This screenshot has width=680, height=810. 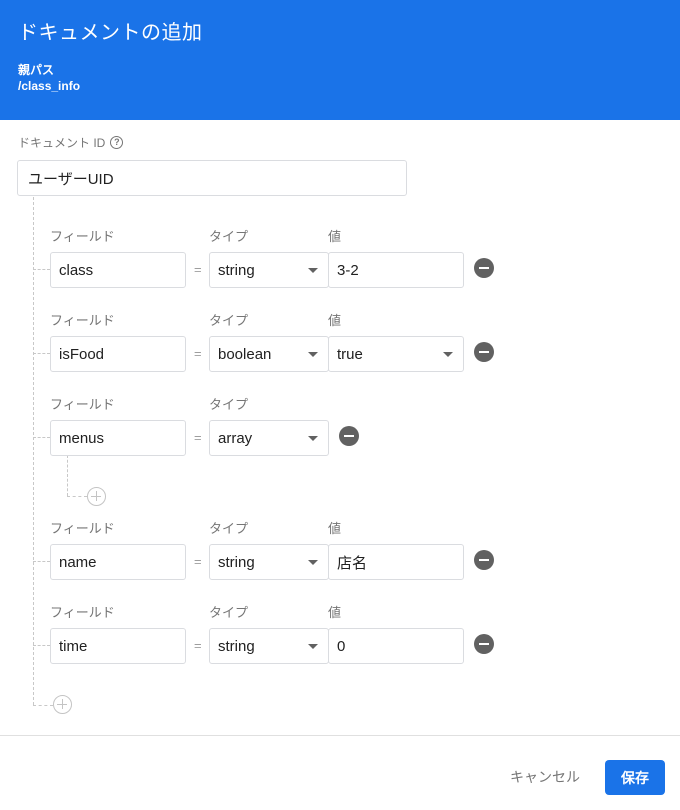 I want to click on field-value-input: 0, so click(x=396, y=646).